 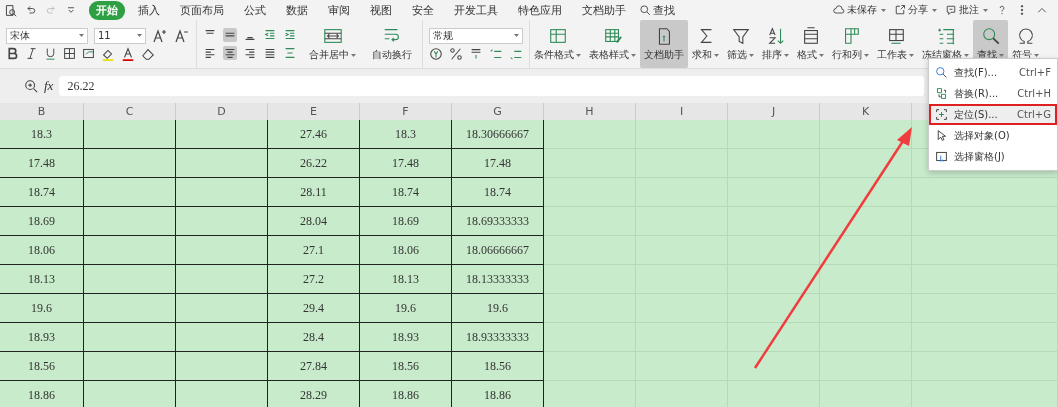 What do you see at coordinates (314, 163) in the screenshot?
I see `table-cell: 26.22` at bounding box center [314, 163].